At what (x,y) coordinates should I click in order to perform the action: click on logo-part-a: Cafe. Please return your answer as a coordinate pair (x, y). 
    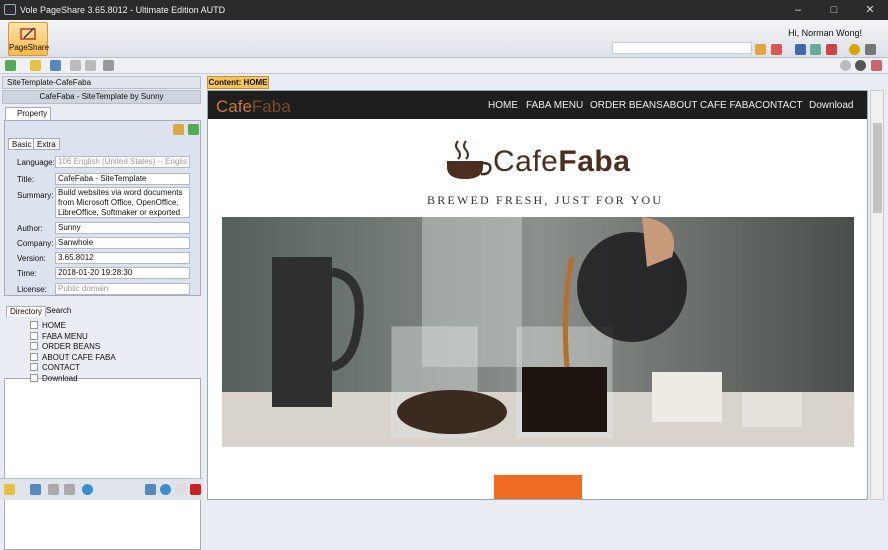
    Looking at the image, I should click on (526, 161).